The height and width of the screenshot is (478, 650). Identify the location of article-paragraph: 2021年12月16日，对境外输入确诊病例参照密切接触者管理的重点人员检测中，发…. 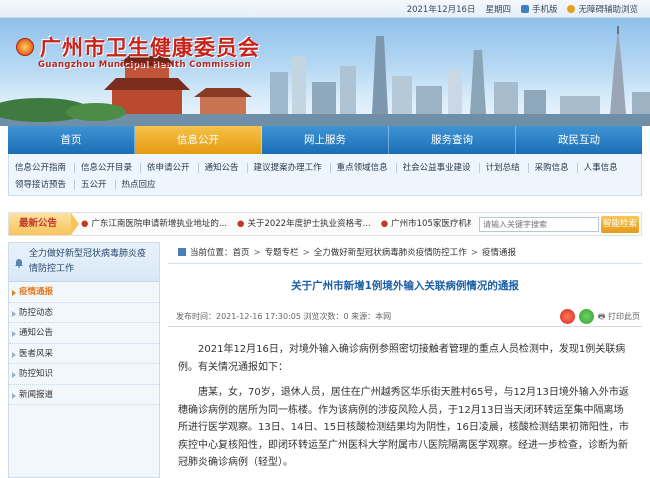
(402, 358).